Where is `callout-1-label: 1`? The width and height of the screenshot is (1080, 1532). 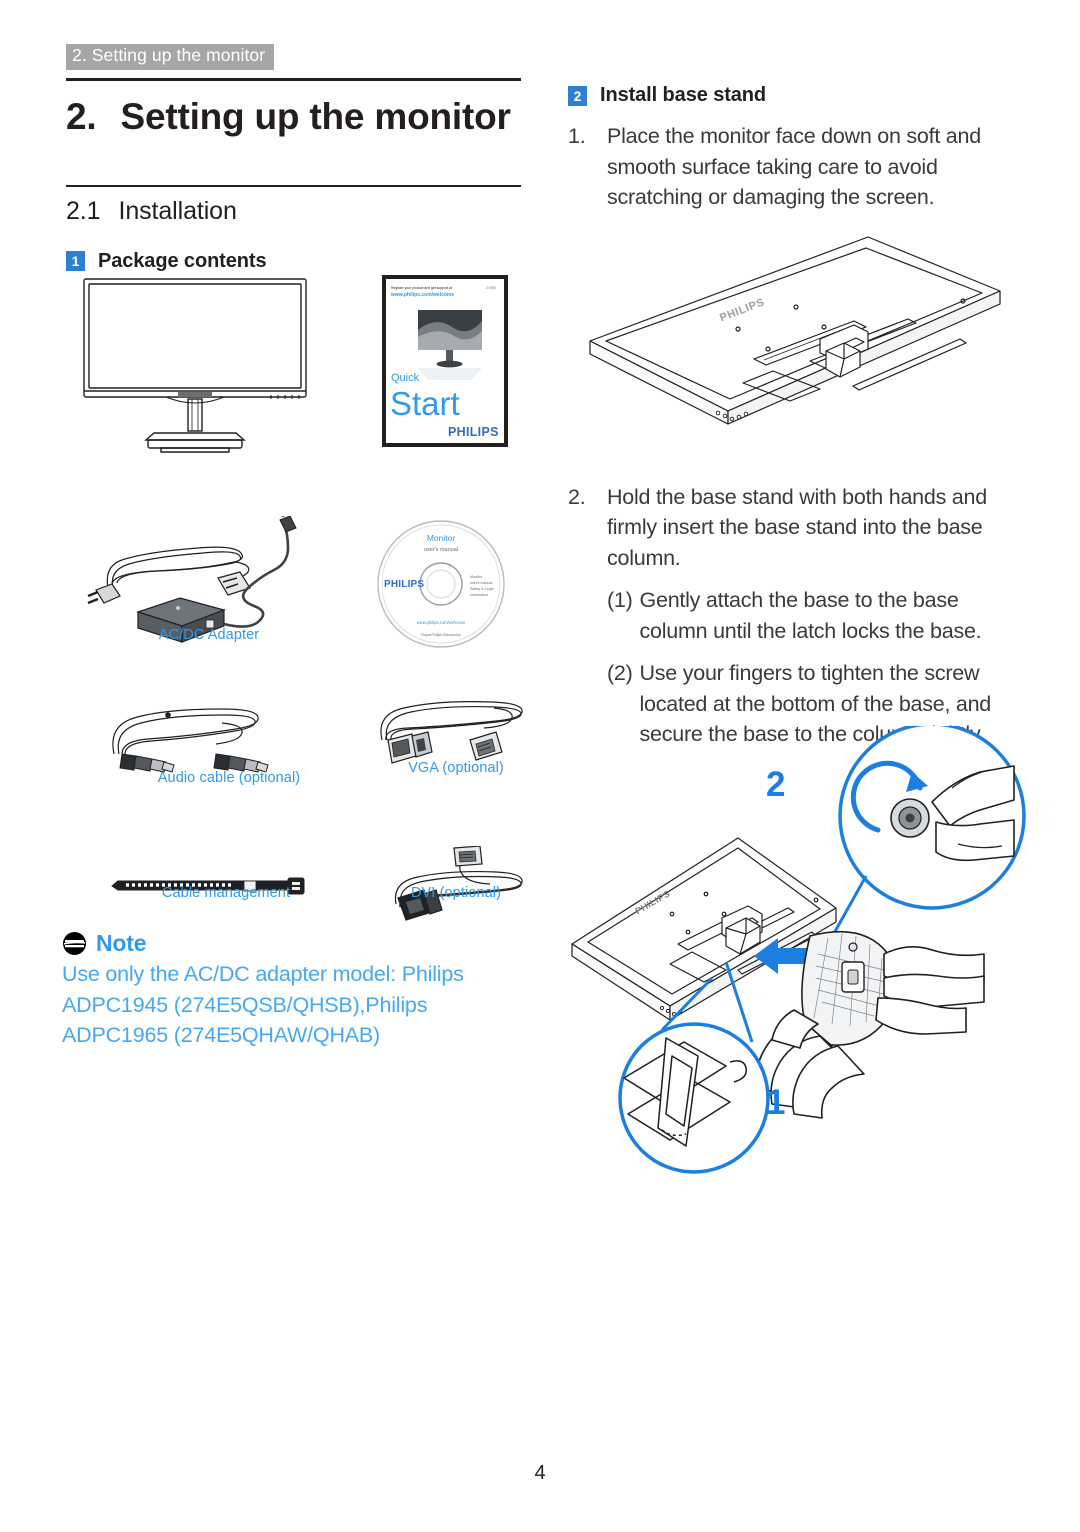 callout-1-label: 1 is located at coordinates (775, 1102).